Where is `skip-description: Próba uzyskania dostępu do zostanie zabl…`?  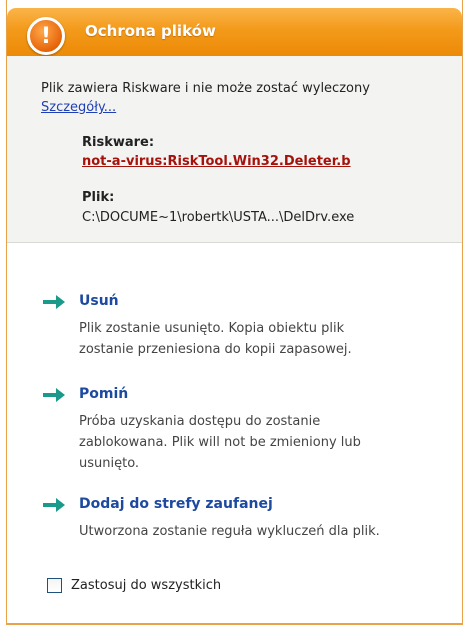
skip-description: Próba uzyskania dostępu do zostanie zabl… is located at coordinates (220, 442).